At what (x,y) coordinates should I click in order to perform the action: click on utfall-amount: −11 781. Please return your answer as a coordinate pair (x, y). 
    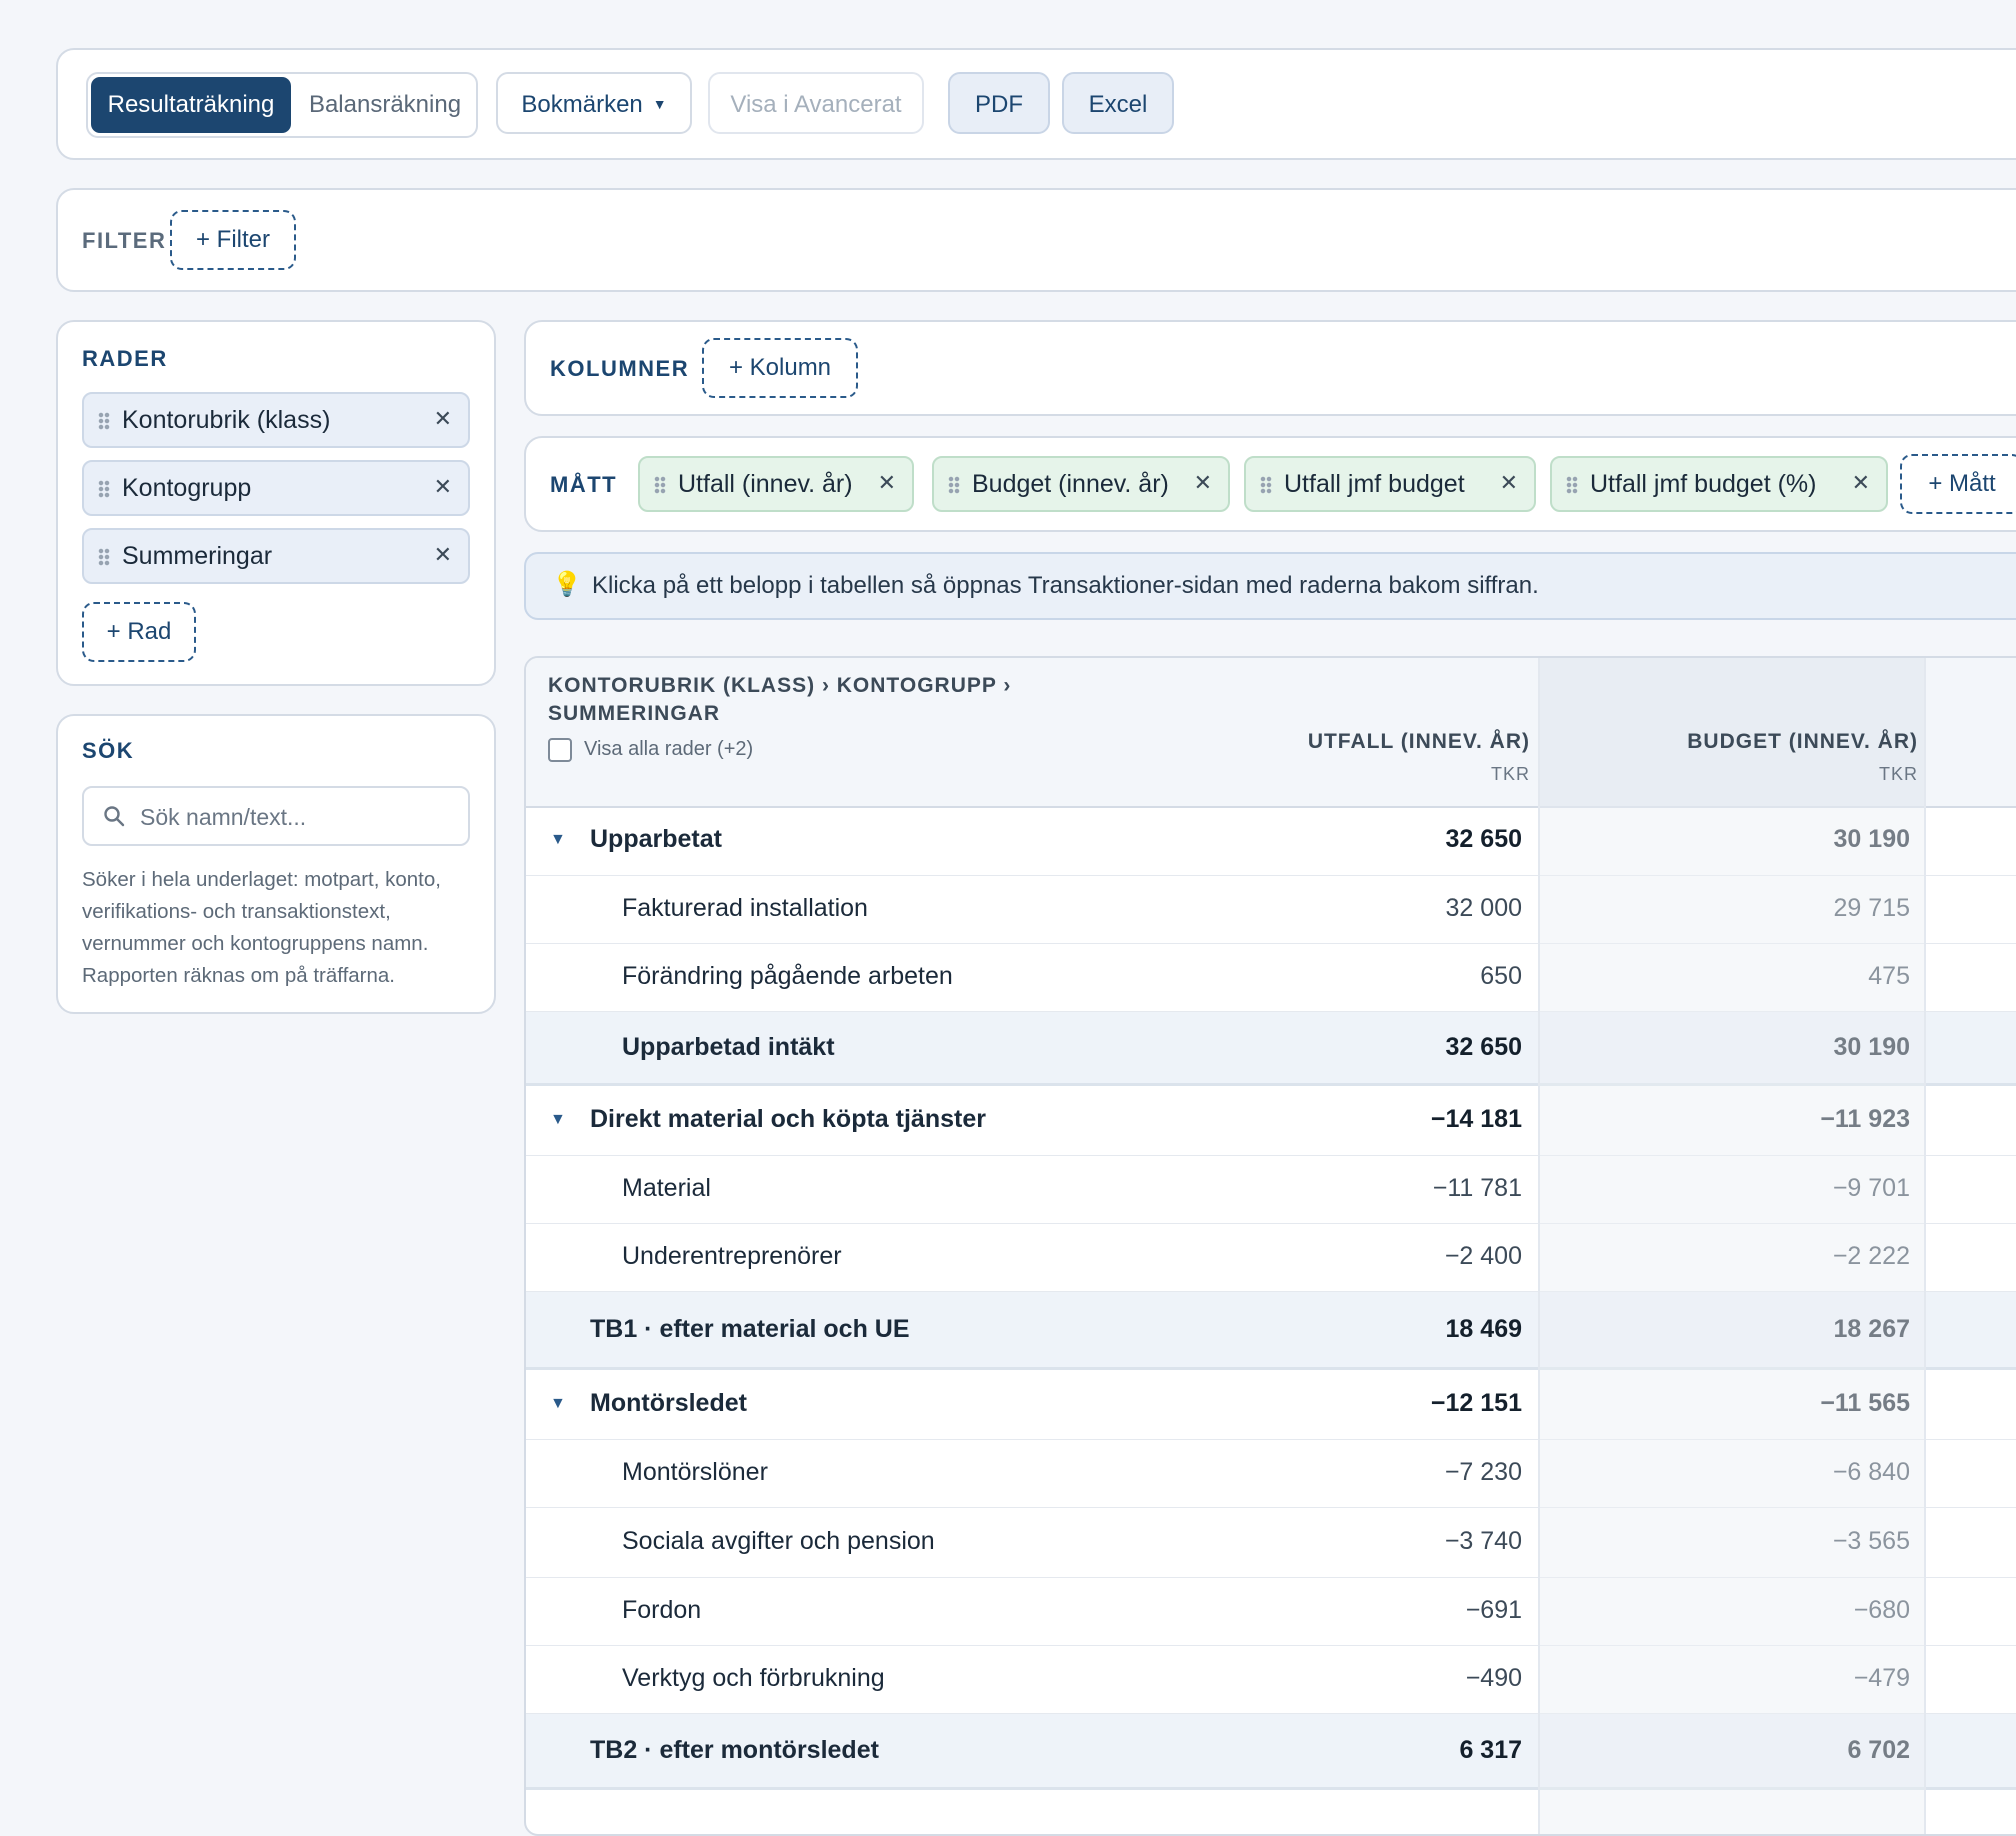
    Looking at the image, I should click on (1372, 1188).